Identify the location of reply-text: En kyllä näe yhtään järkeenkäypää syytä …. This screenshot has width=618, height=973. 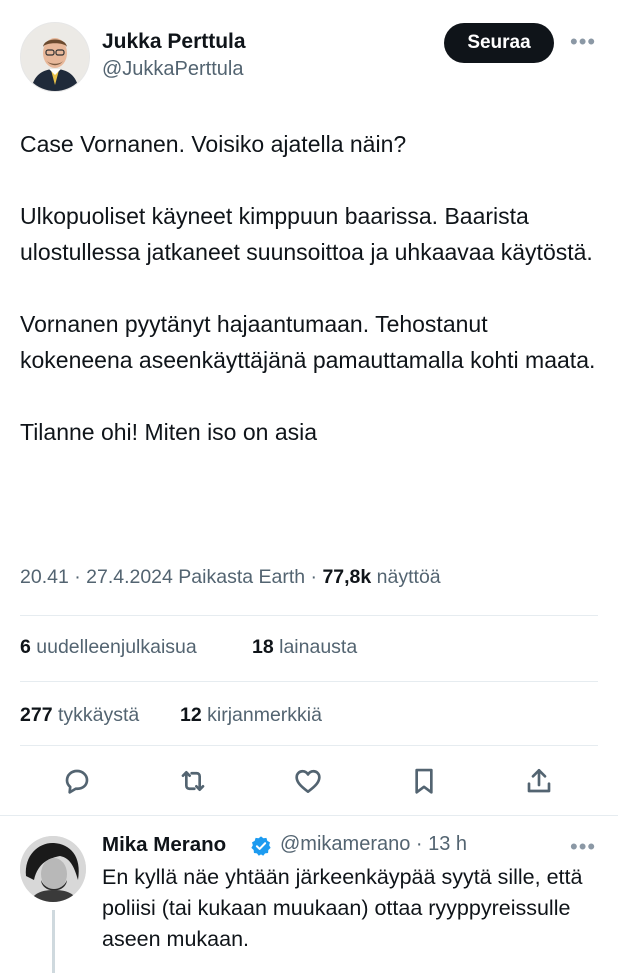
(345, 908).